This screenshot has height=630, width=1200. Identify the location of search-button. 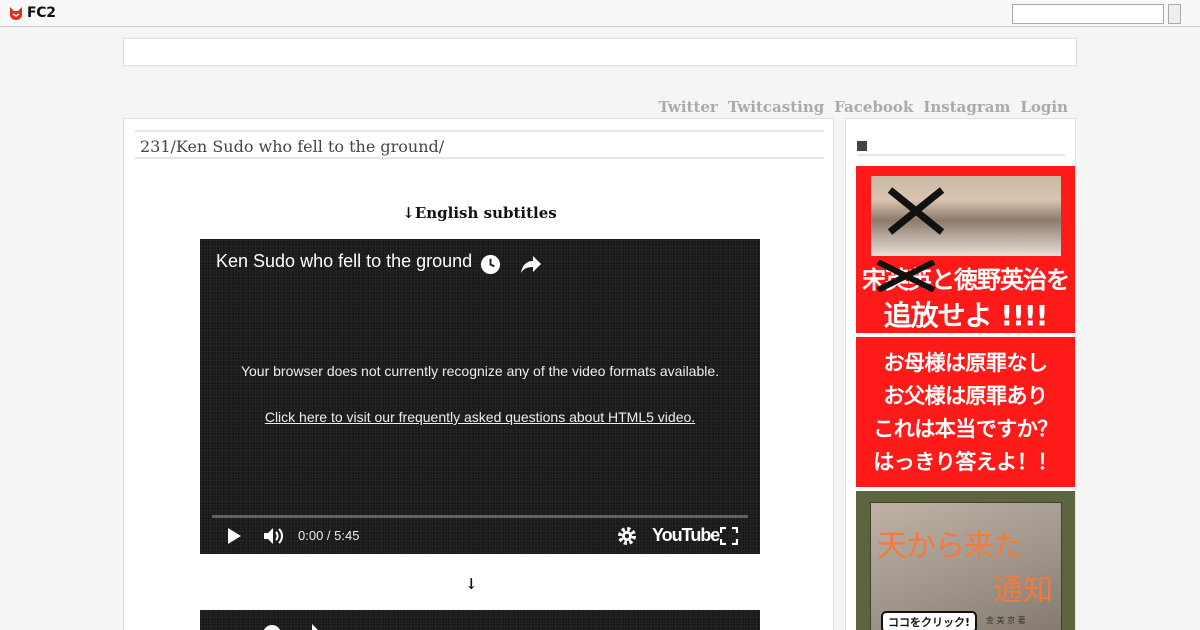
(1174, 14).